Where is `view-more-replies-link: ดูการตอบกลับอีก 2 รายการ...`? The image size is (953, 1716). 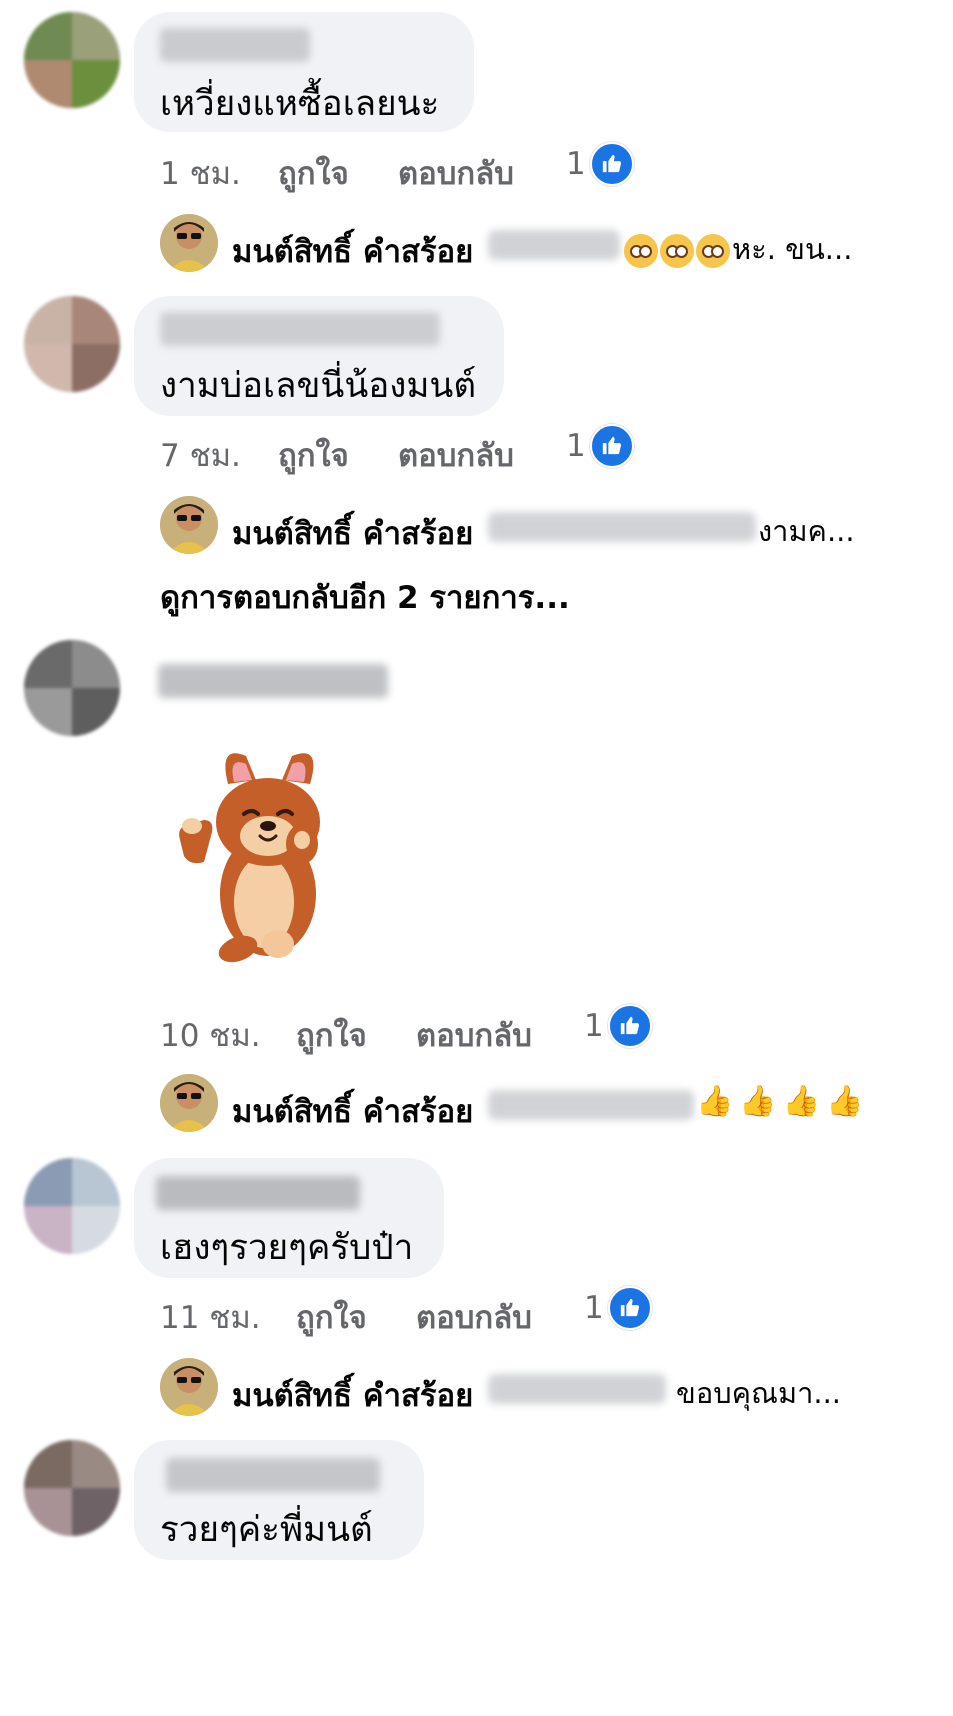
view-more-replies-link: ดูการตอบกลับอีก 2 รายการ... is located at coordinates (365, 597).